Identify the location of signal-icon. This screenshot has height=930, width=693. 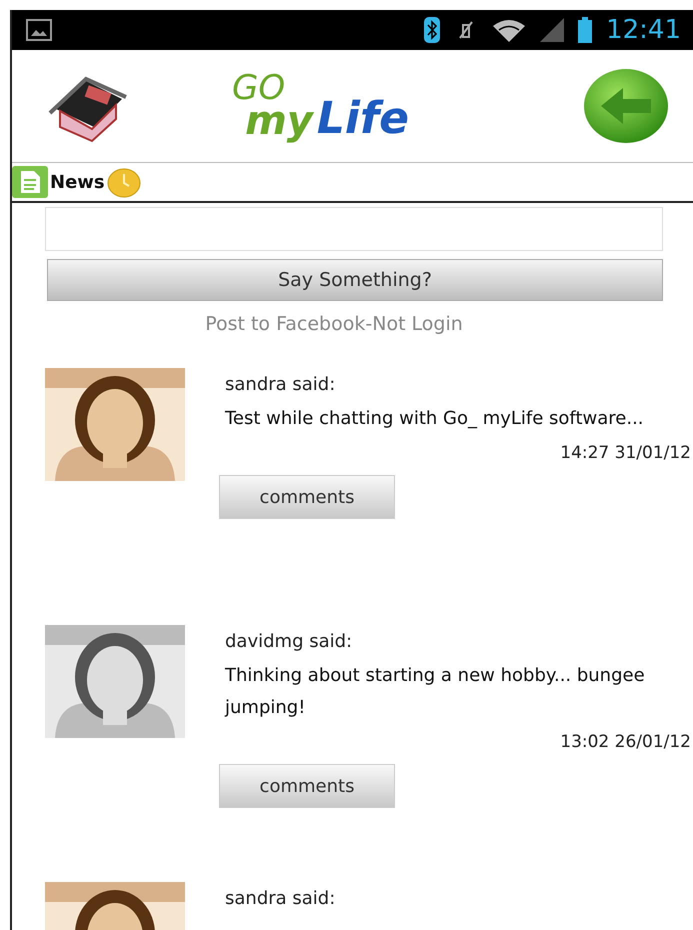
(552, 30).